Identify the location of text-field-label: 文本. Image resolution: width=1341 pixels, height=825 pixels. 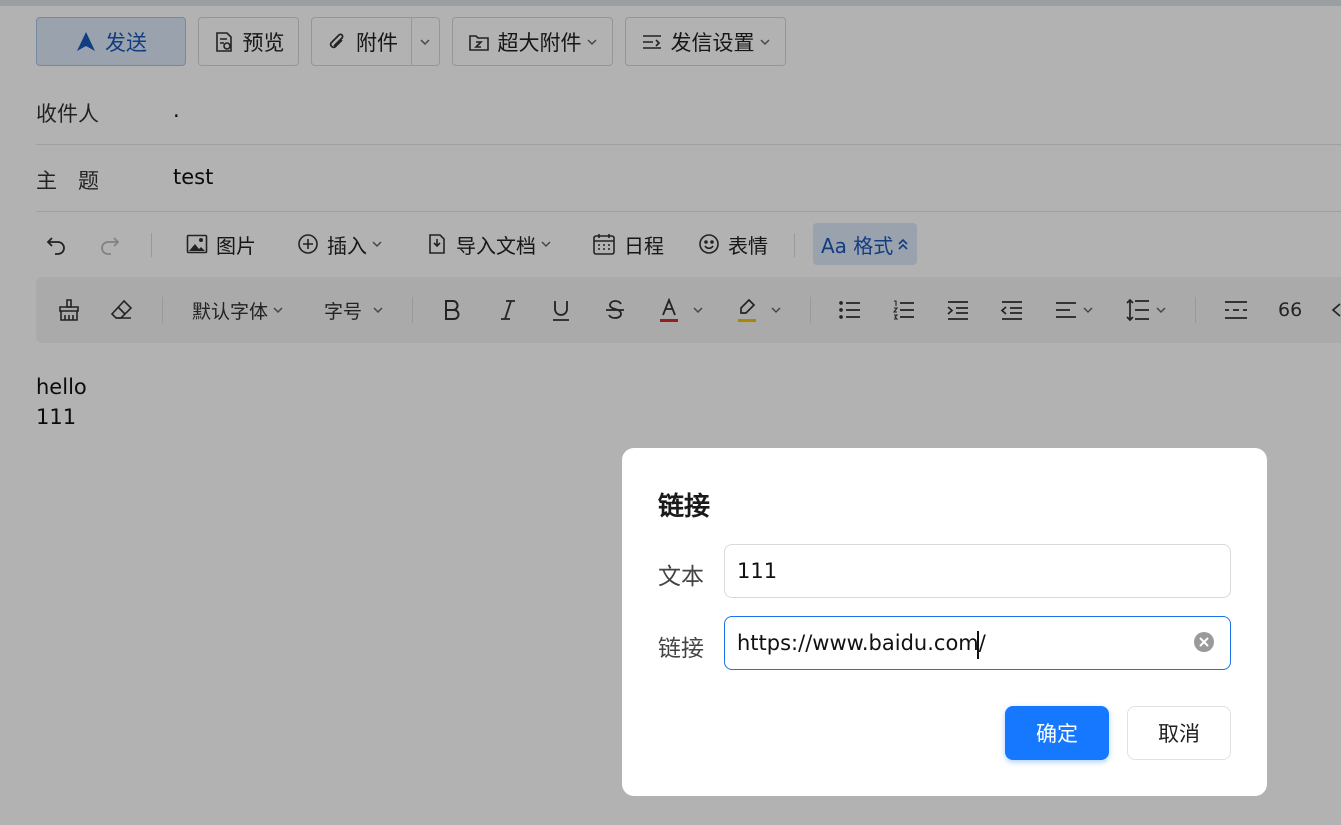
(681, 577).